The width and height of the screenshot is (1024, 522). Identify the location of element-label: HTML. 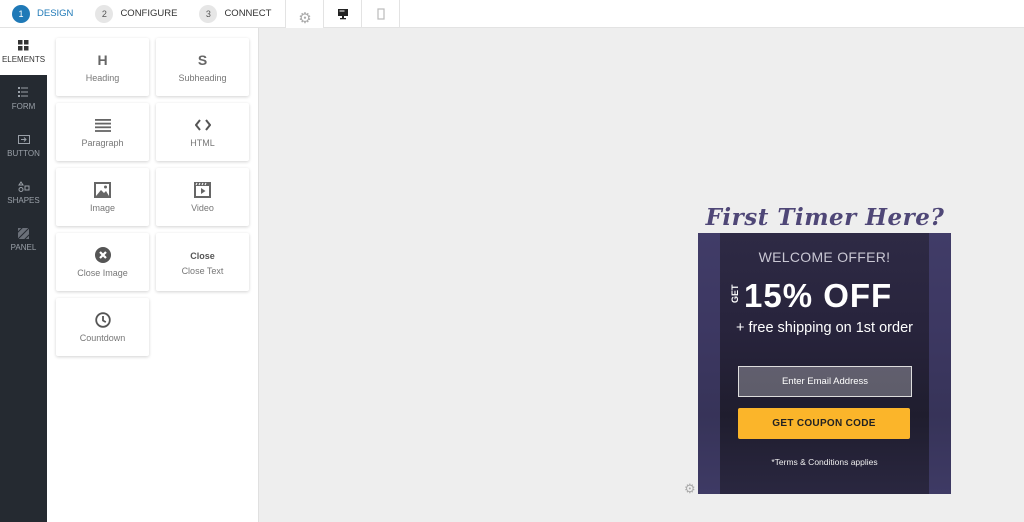
(202, 143).